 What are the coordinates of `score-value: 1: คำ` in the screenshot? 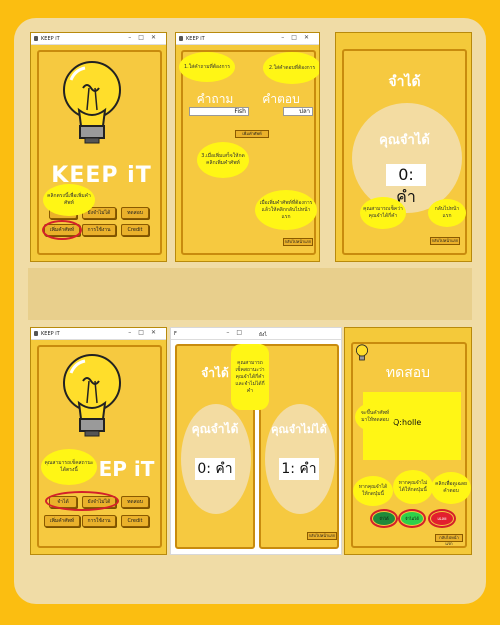 It's located at (299, 469).